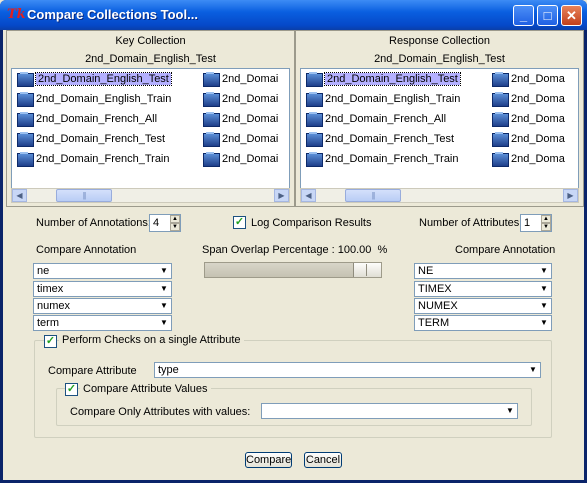  What do you see at coordinates (293, 270) in the screenshot?
I see `span-overlap-slider` at bounding box center [293, 270].